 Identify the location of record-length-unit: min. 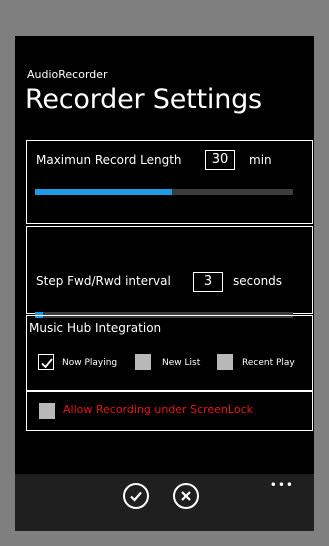
(260, 160).